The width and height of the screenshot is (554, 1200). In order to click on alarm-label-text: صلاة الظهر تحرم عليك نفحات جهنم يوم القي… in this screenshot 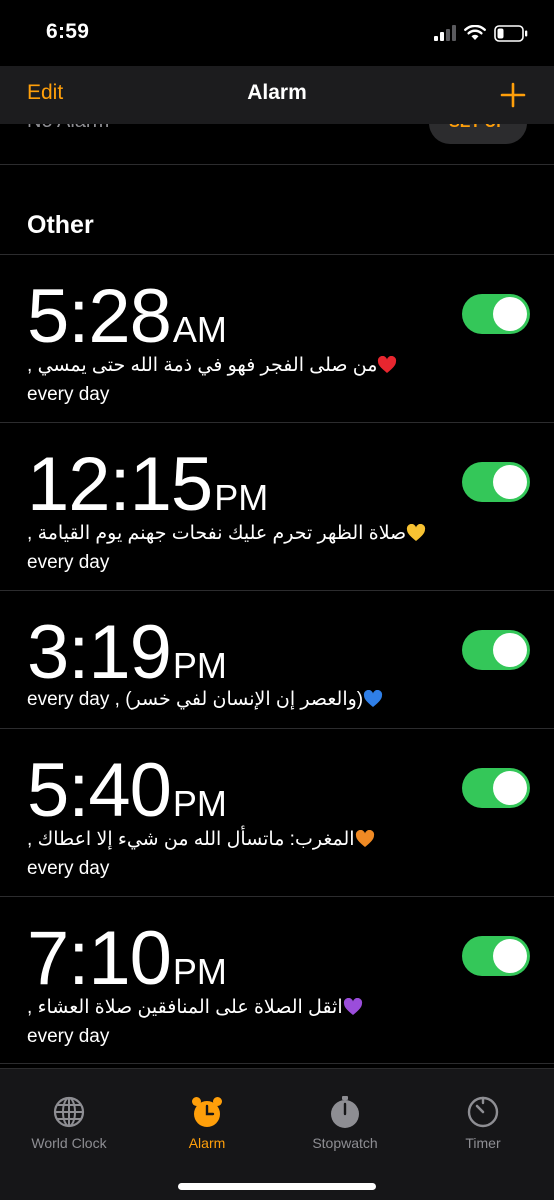, I will do `click(222, 533)`.